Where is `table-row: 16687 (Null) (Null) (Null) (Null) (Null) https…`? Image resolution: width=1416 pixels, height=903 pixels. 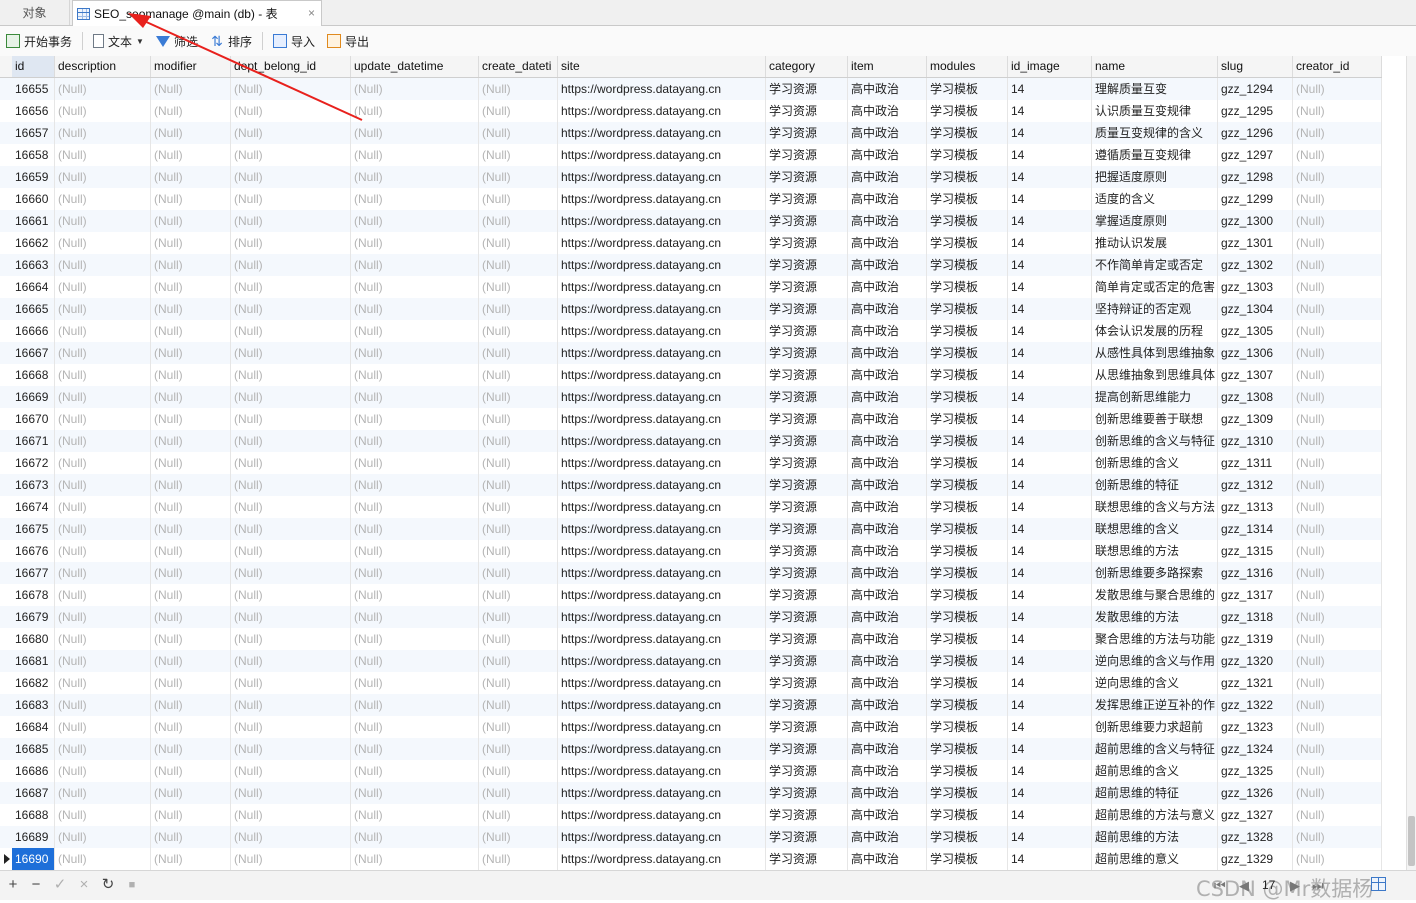
table-row: 16687 (Null) (Null) (Null) (Null) (Null) https… is located at coordinates (691, 793).